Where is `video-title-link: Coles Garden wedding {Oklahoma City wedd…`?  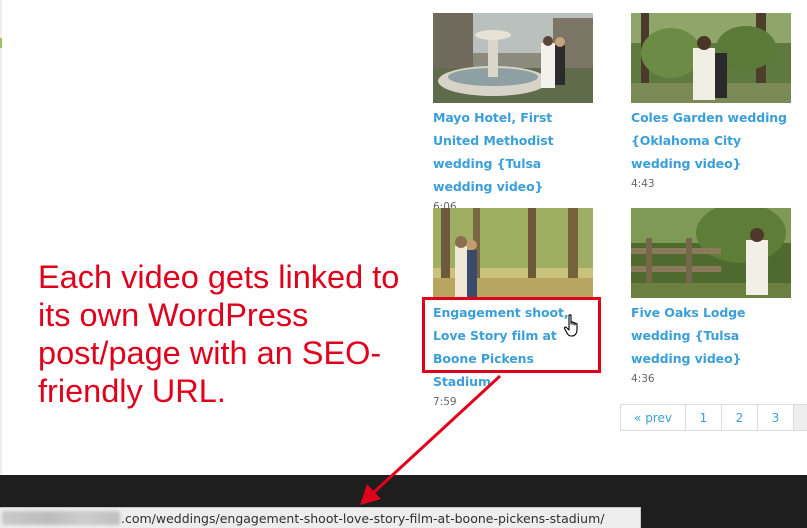
video-title-link: Coles Garden wedding {Oklahoma City wedd… is located at coordinates (712, 140).